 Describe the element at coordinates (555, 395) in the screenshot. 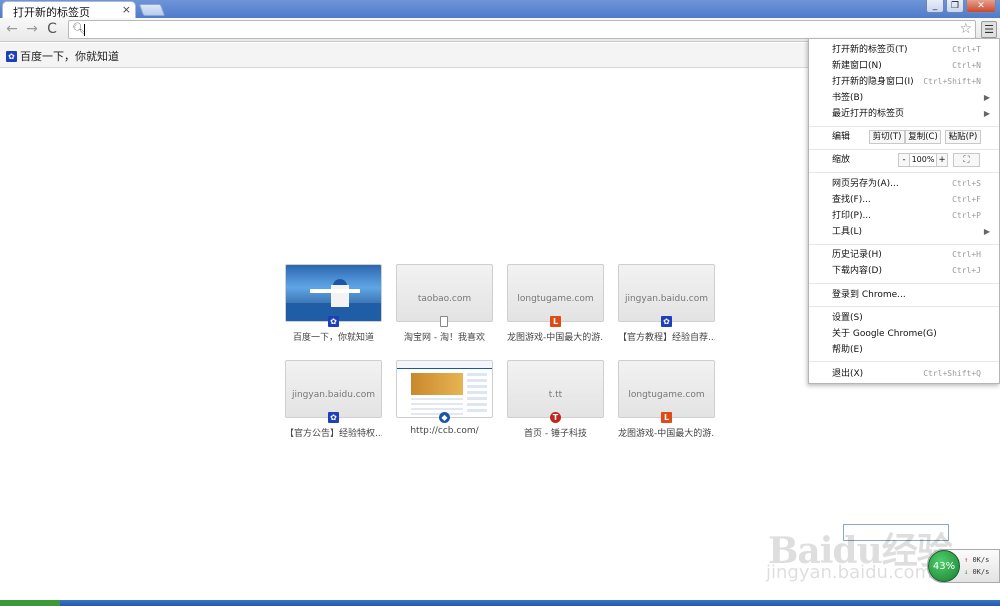

I see `tile-domain: t.tt` at that location.